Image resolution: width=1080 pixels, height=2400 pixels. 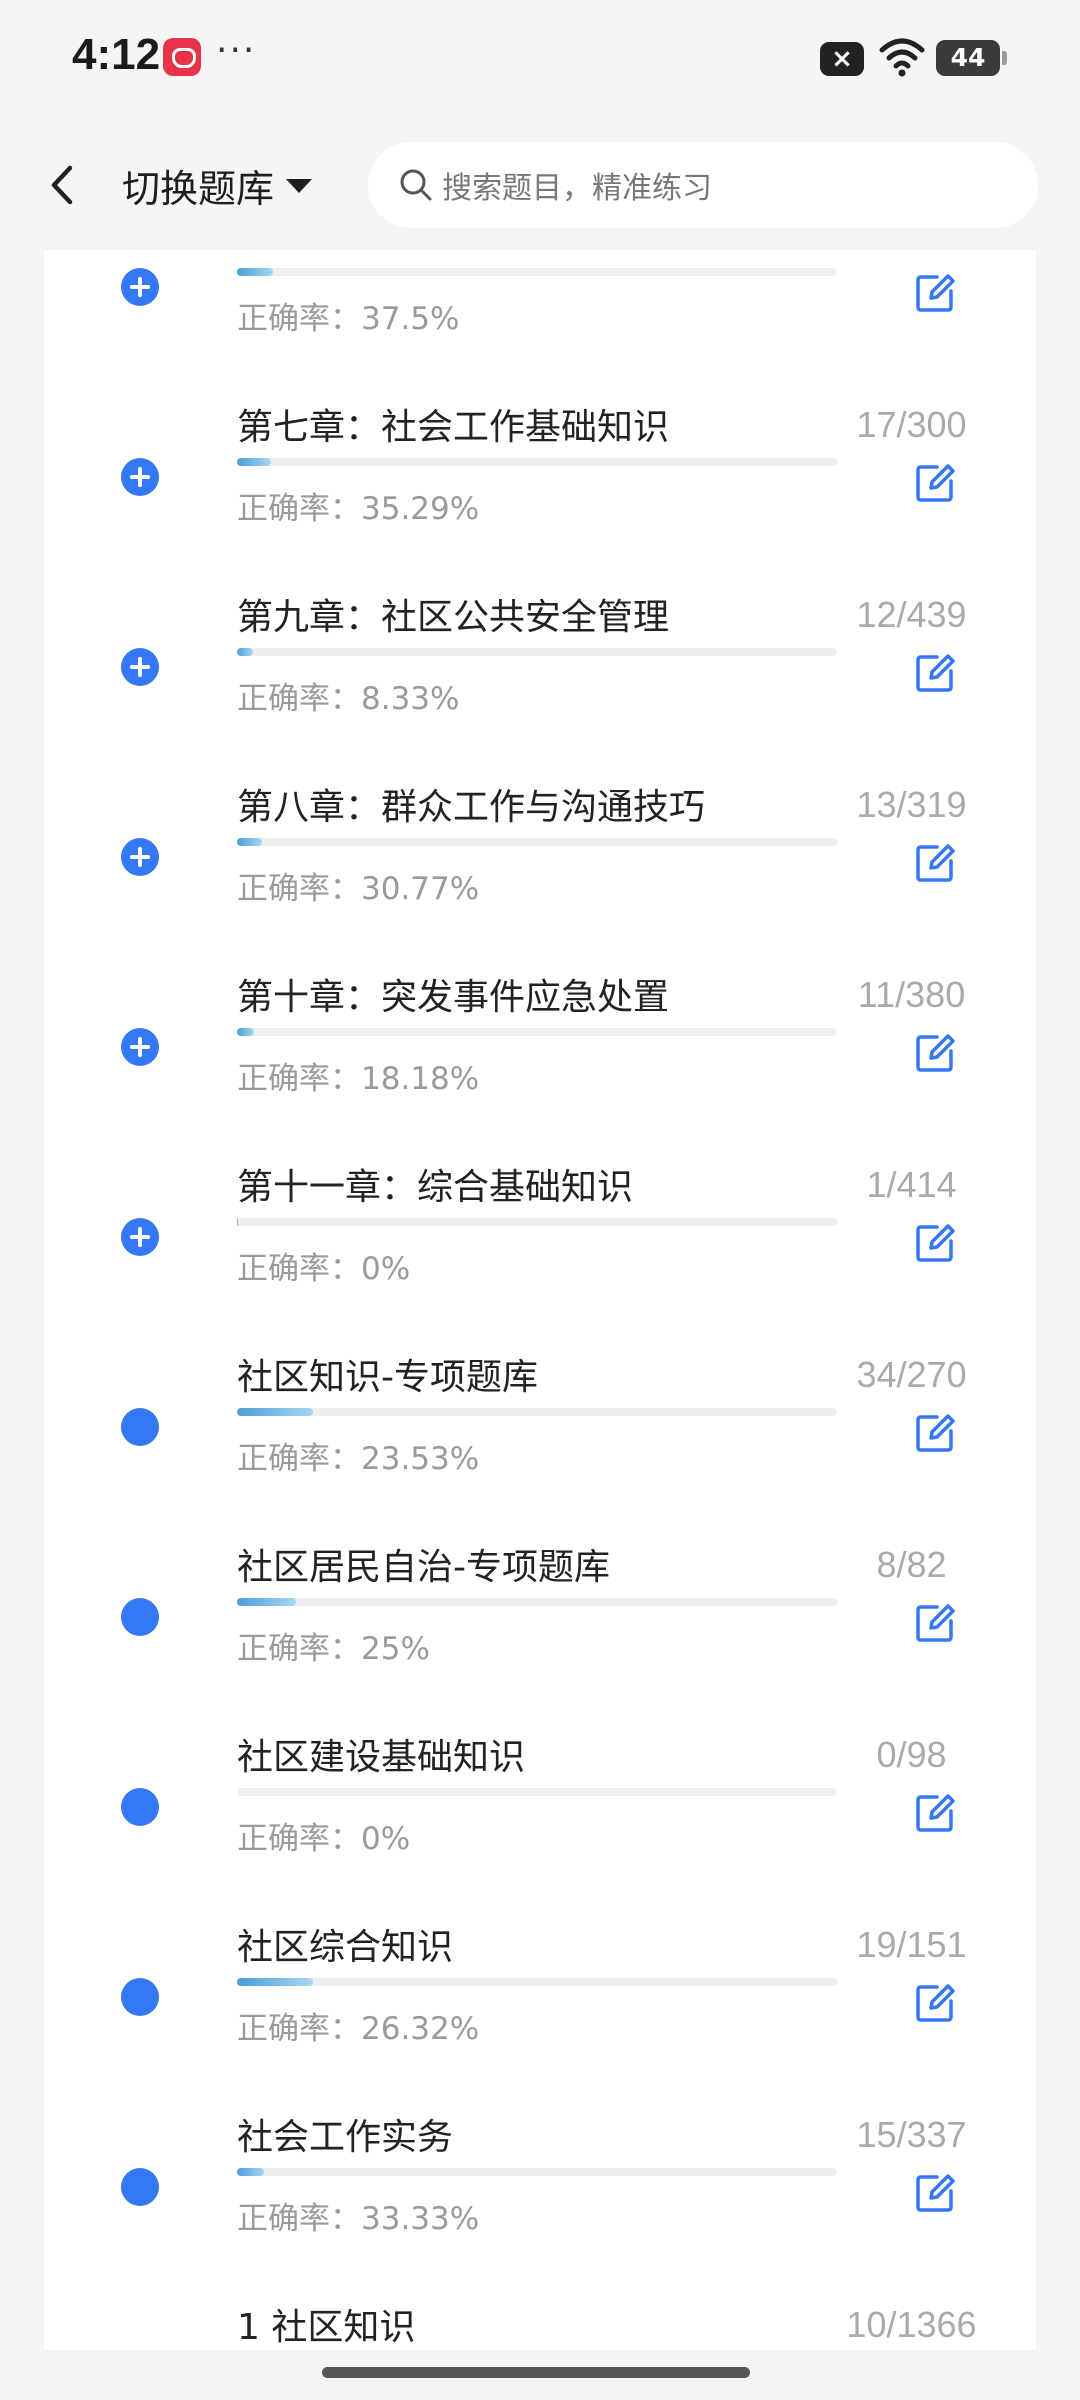 What do you see at coordinates (299, 186) in the screenshot?
I see `caret-down-icon` at bounding box center [299, 186].